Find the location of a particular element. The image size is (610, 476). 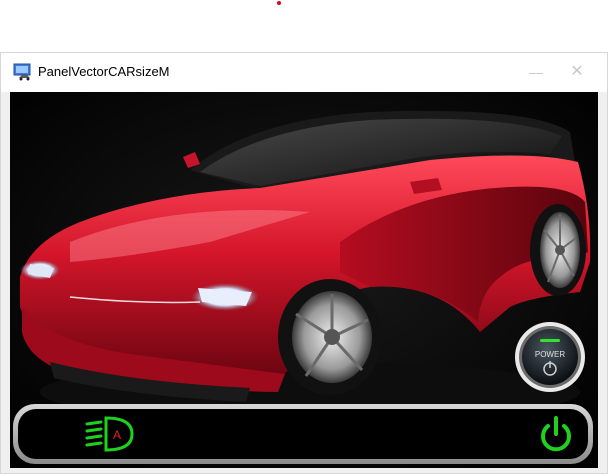

window-title: PanelVectorCARsizeM is located at coordinates (104, 71).